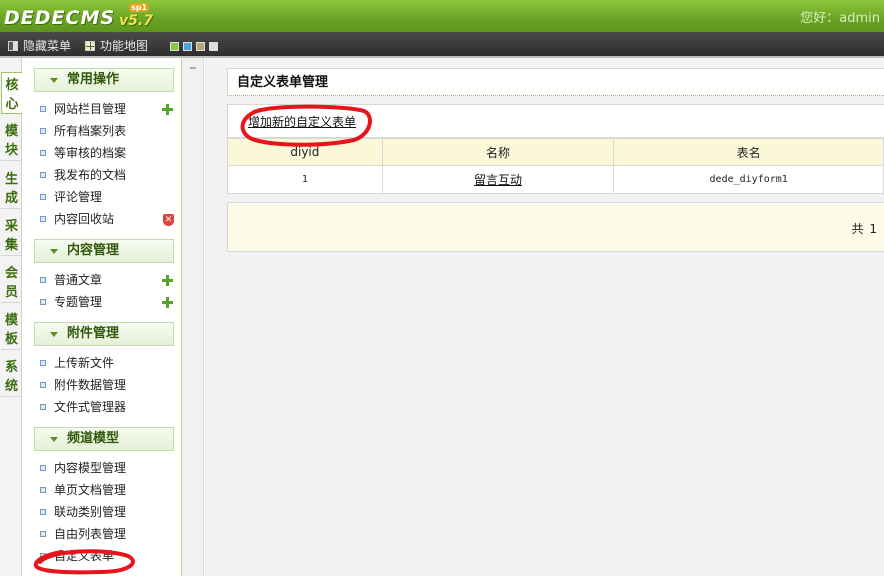 The height and width of the screenshot is (576, 884). I want to click on tab-modules: 模块, so click(11, 140).